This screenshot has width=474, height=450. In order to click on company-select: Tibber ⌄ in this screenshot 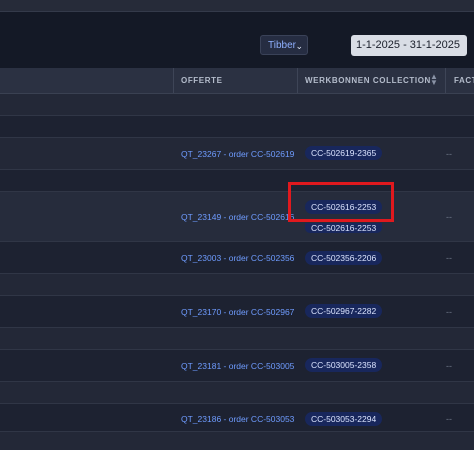, I will do `click(284, 45)`.